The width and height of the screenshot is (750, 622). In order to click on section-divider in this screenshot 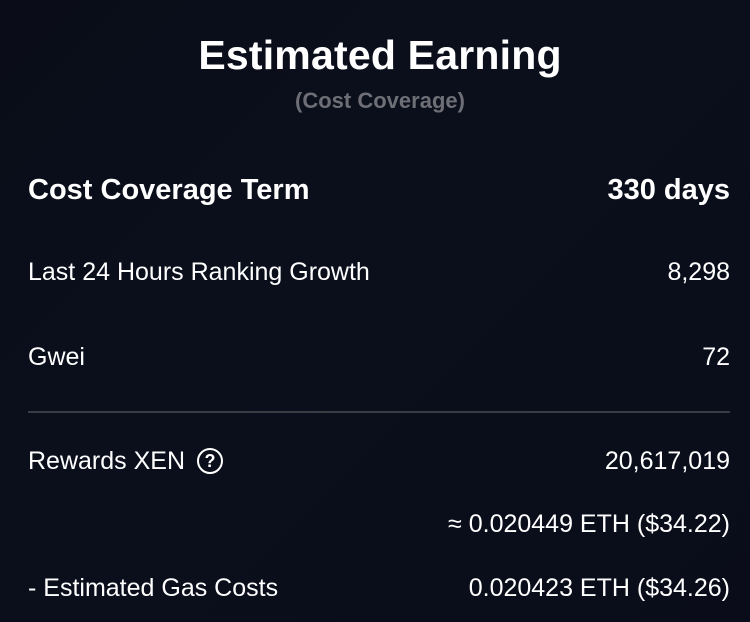, I will do `click(379, 412)`.